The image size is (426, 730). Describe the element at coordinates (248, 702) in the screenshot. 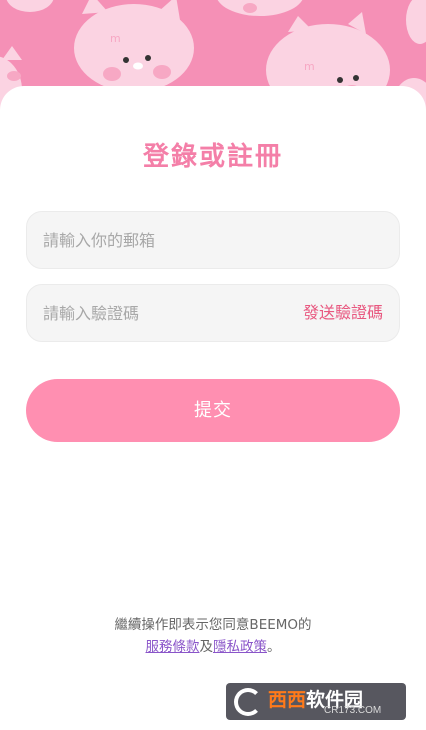

I see `site-logo-icon` at that location.